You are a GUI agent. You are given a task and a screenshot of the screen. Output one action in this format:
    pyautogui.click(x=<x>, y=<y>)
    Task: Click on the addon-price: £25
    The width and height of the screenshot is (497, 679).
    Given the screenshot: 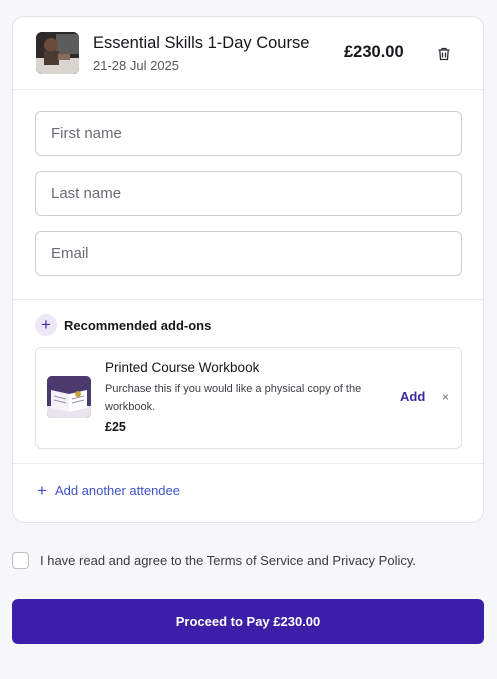 What is the action you would take?
    pyautogui.click(x=115, y=427)
    